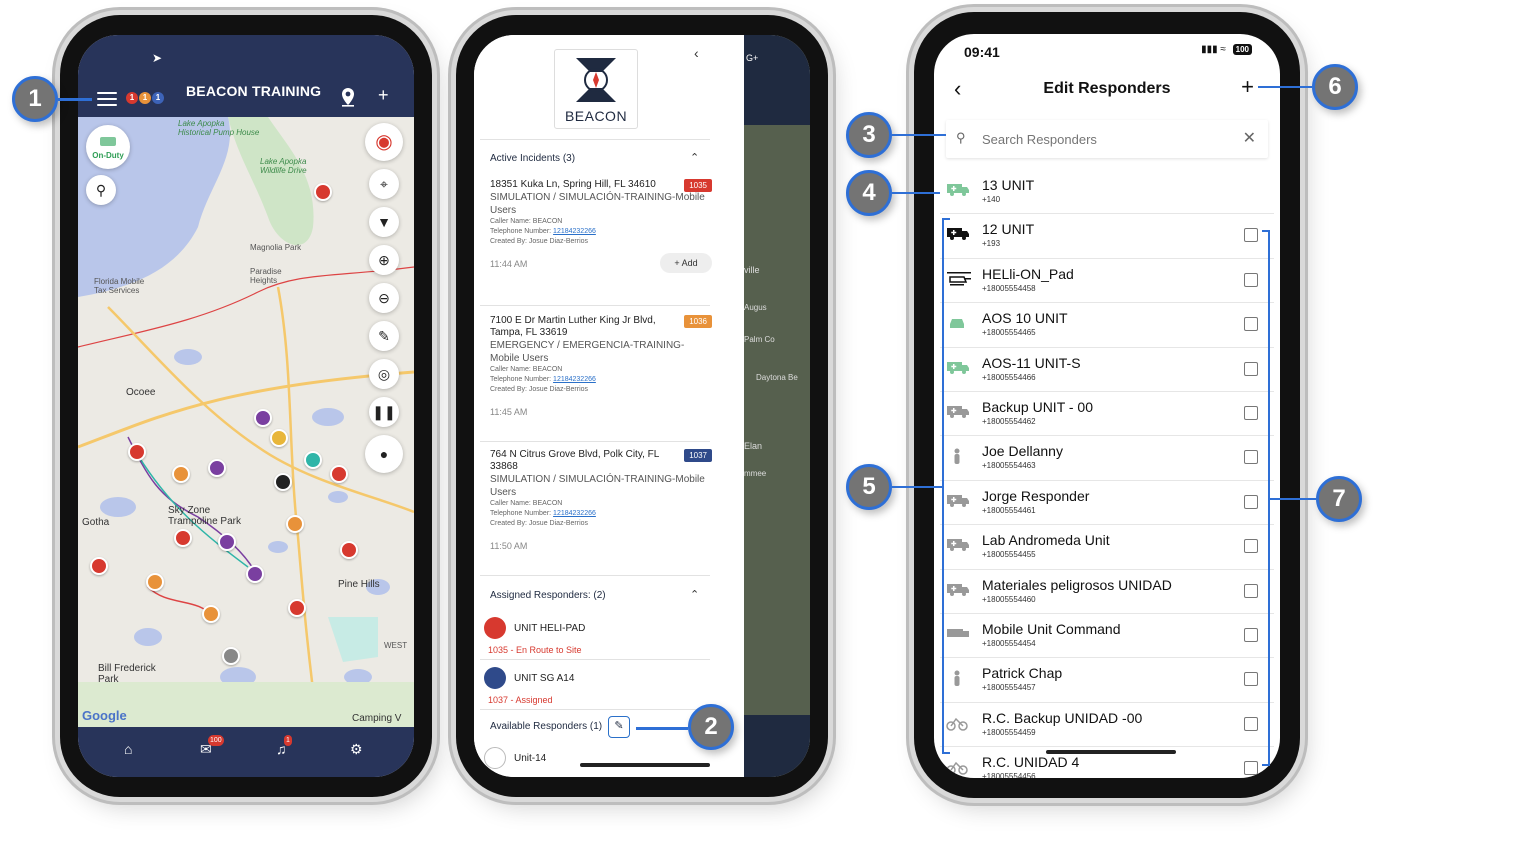 This screenshot has width=1536, height=842. Describe the element at coordinates (132, 98) in the screenshot. I see `badge-red: 1` at that location.